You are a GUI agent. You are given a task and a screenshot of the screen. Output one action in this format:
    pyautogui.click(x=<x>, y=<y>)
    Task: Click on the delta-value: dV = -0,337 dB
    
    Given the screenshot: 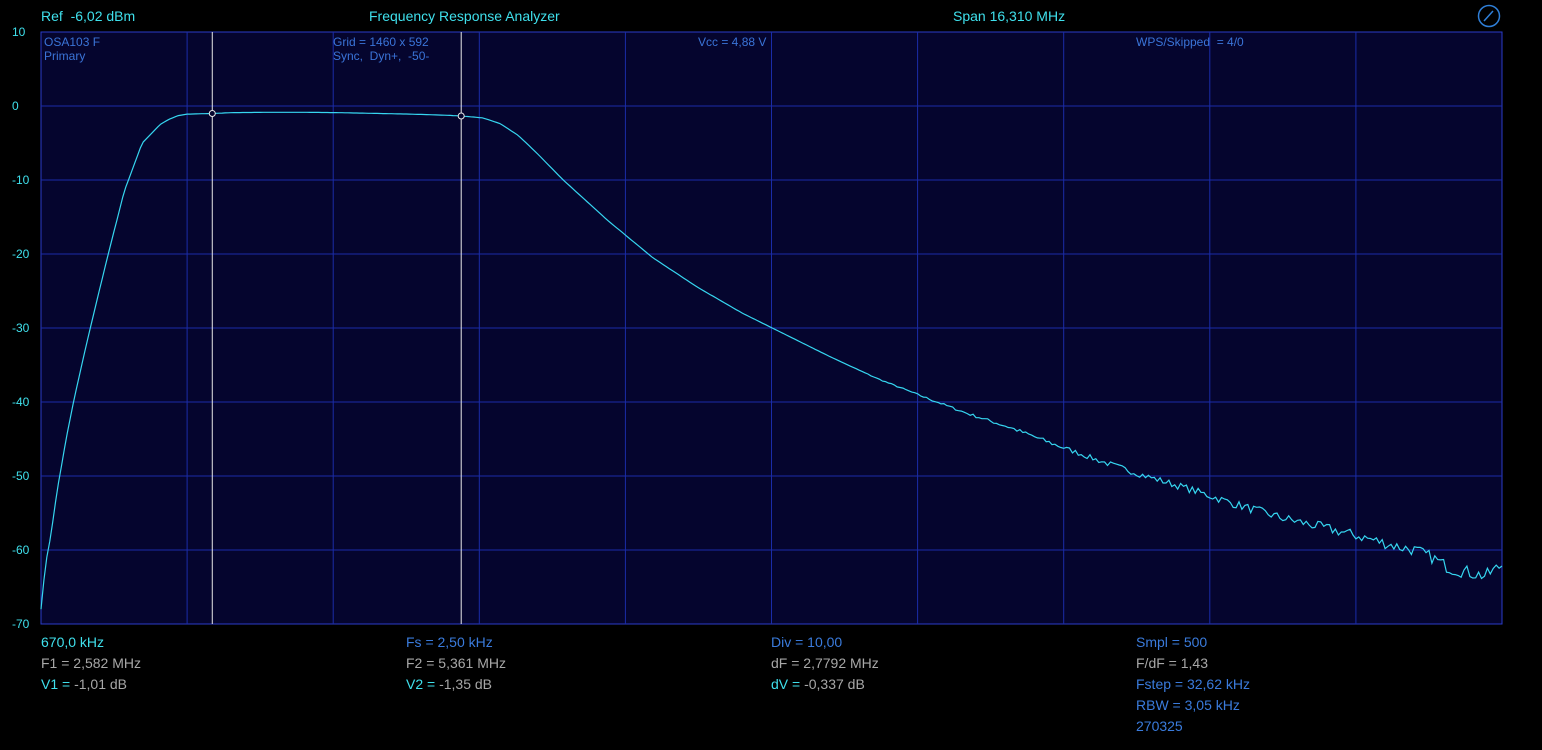 What is the action you would take?
    pyautogui.click(x=818, y=684)
    